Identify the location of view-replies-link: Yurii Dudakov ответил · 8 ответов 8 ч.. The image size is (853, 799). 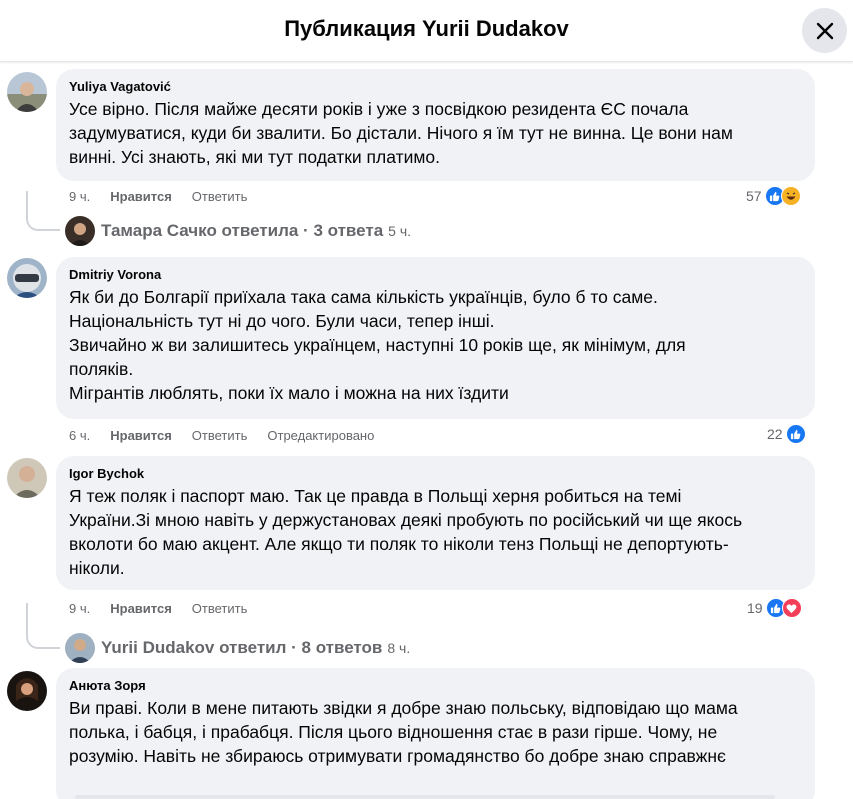
(237, 648).